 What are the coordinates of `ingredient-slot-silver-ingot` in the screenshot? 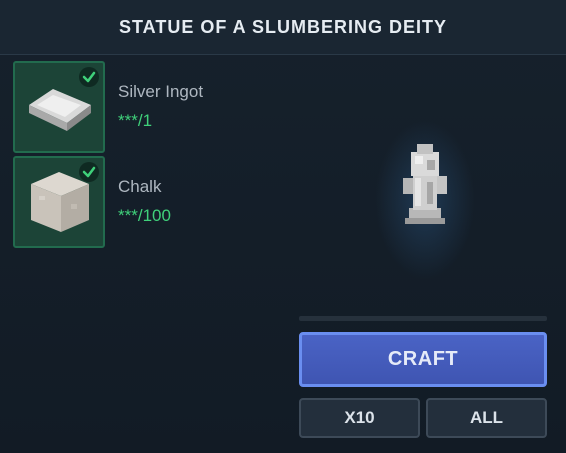 It's located at (59, 107).